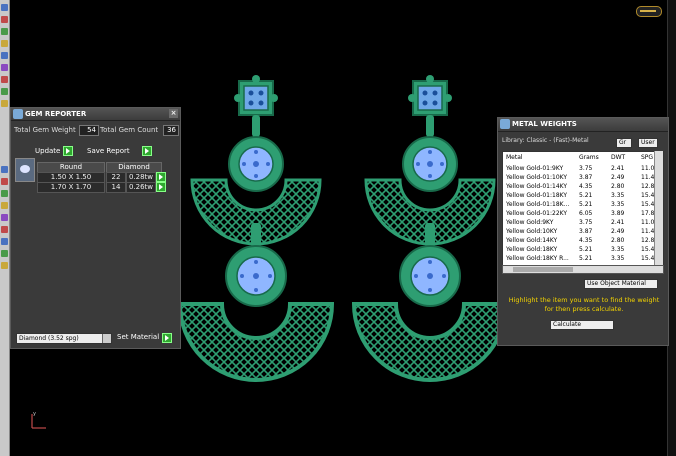 This screenshot has height=456, width=676. I want to click on library-label: Library: Classic - (Fast)-Metal, so click(545, 140).